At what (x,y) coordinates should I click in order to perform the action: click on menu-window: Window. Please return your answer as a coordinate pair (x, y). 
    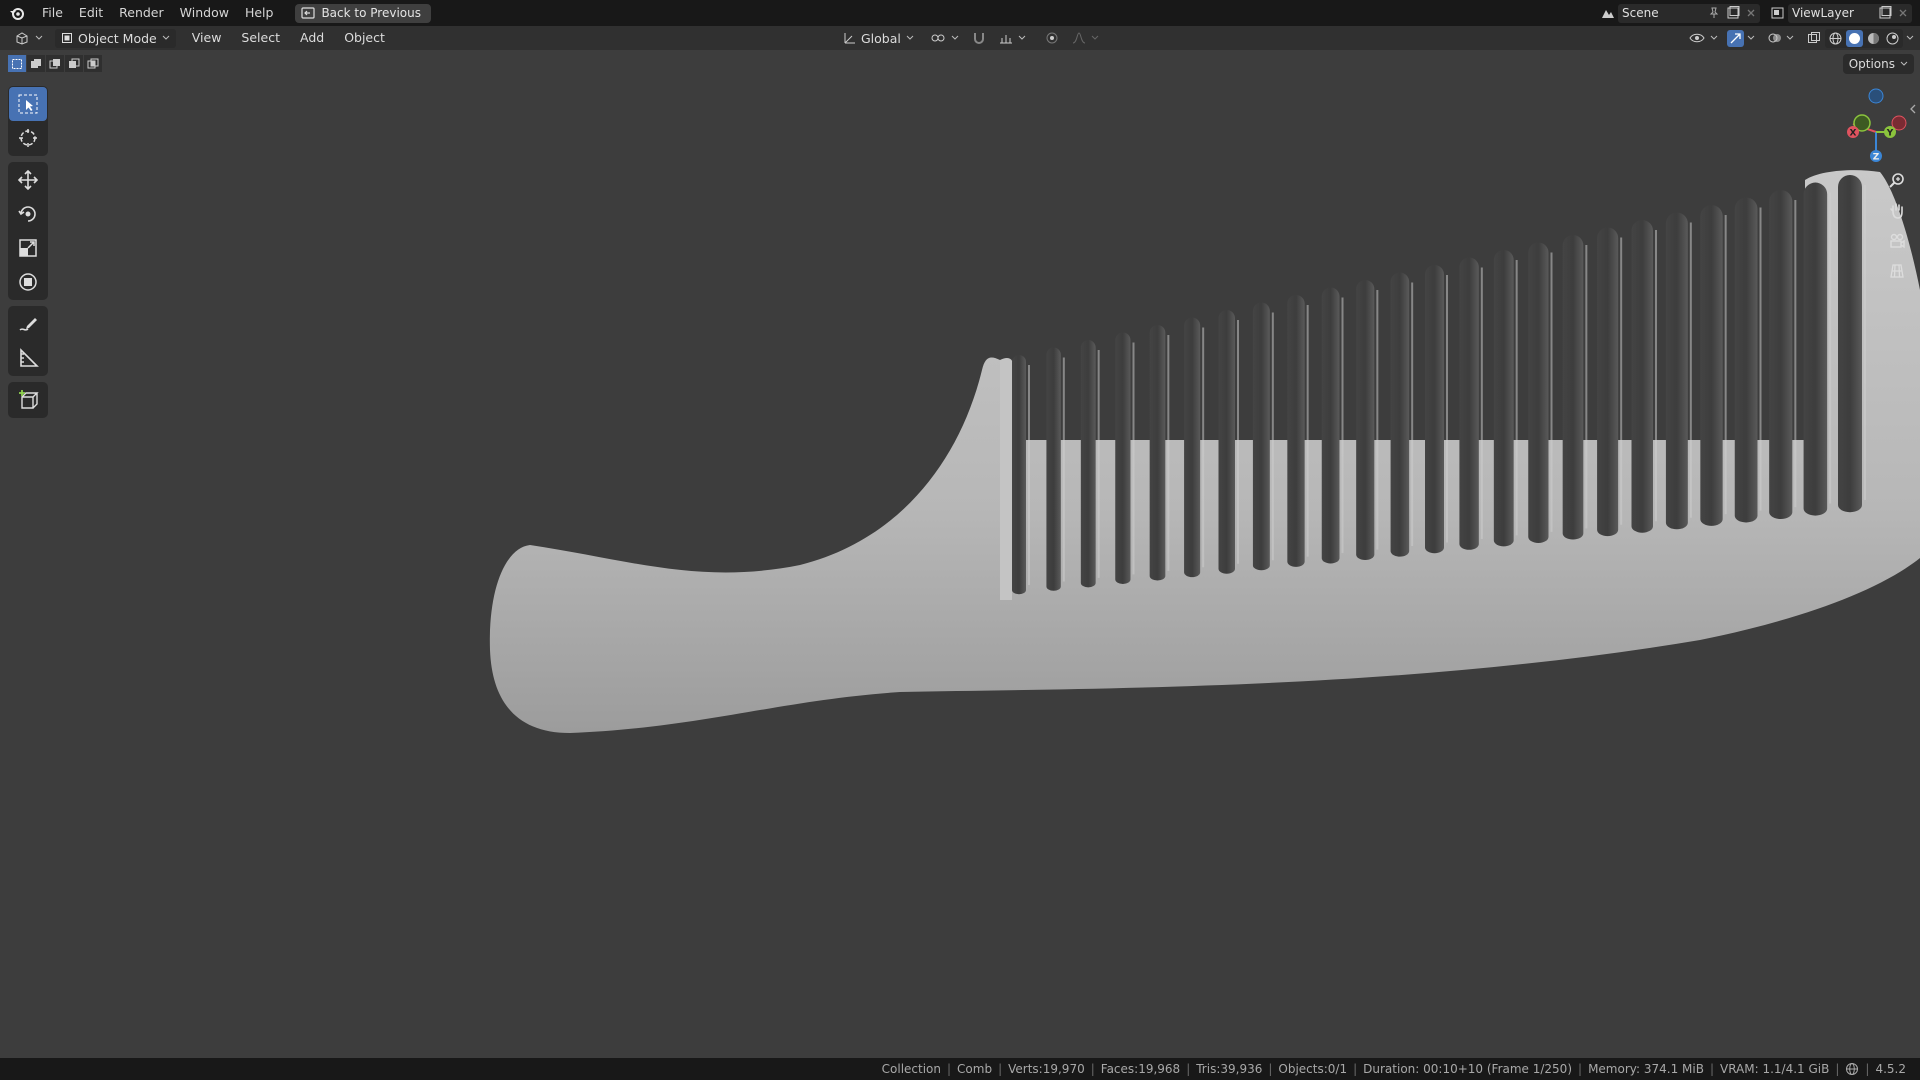
    Looking at the image, I should click on (204, 13).